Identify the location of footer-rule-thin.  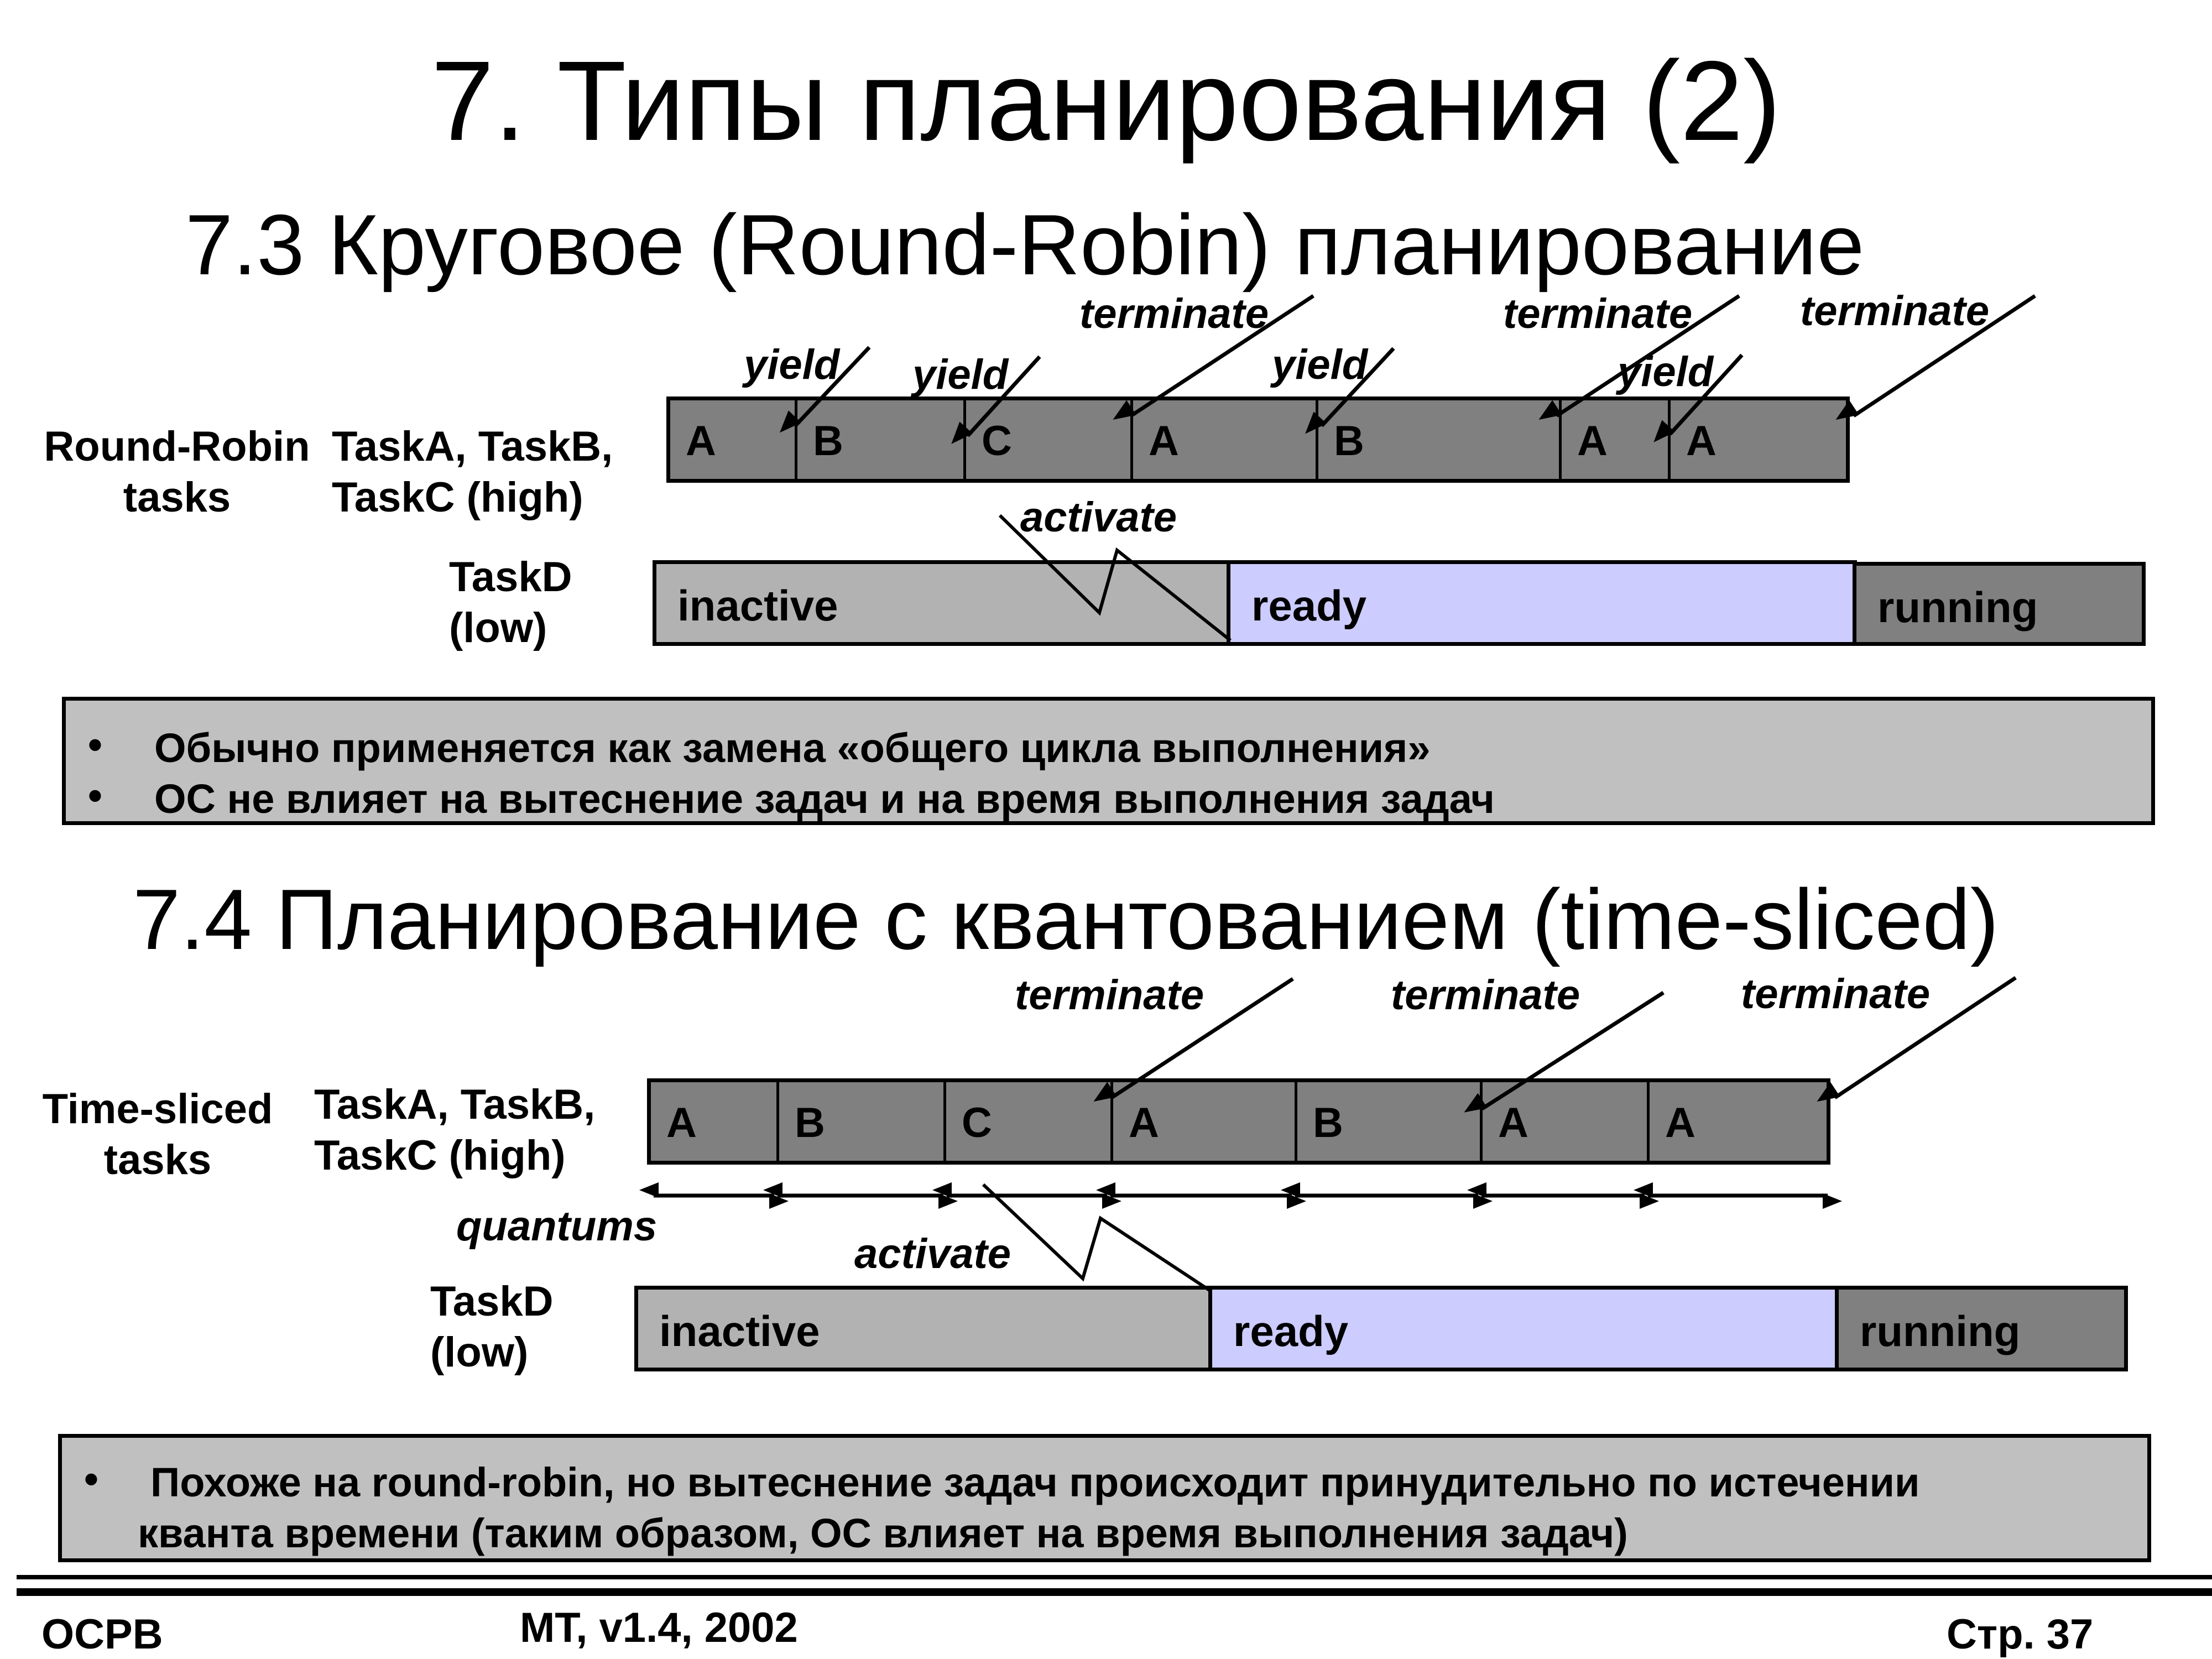
(1114, 1577).